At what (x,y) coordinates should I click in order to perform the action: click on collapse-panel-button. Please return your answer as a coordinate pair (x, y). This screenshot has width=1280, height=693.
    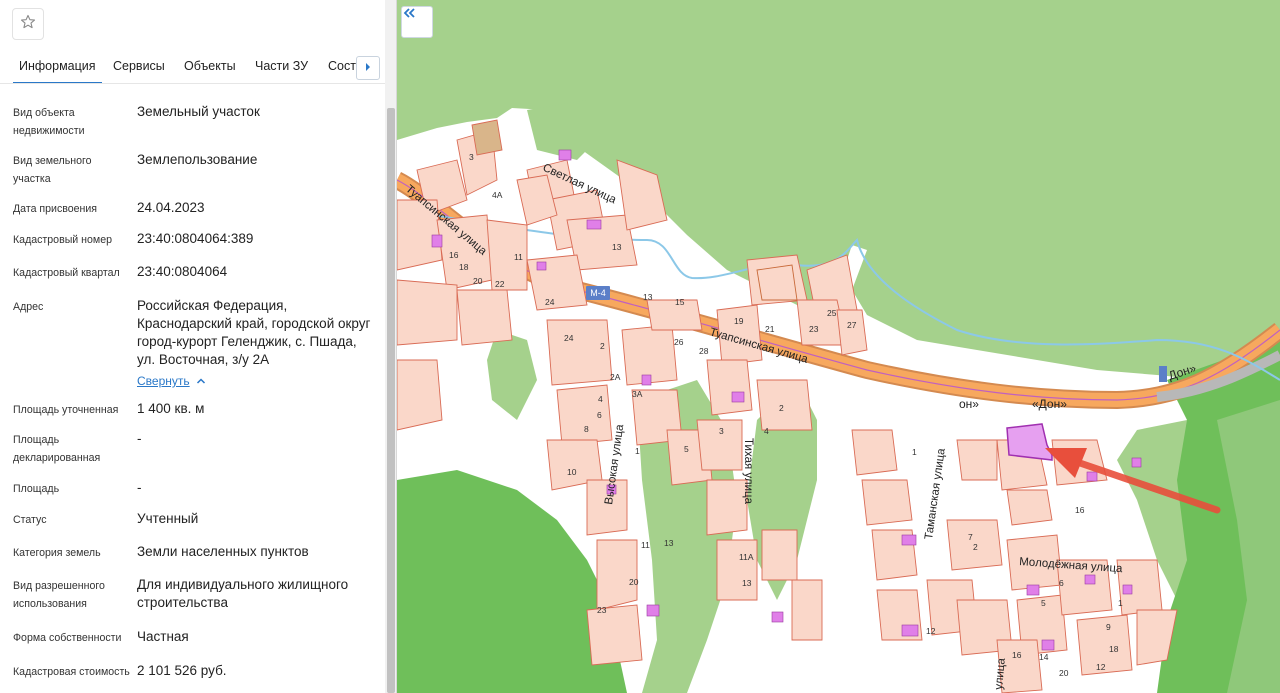
    Looking at the image, I should click on (417, 22).